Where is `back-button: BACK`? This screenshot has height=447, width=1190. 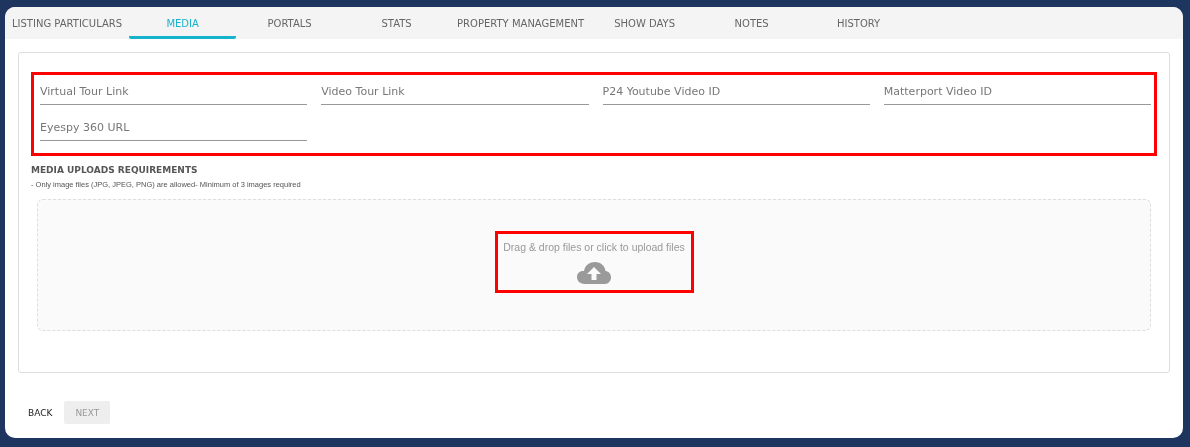
back-button: BACK is located at coordinates (40, 412).